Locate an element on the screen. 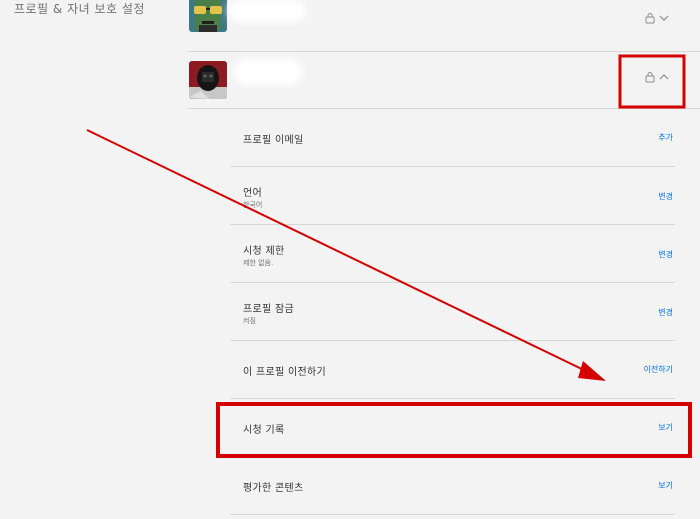 The height and width of the screenshot is (519, 700). setting-viewing-activity: 시청 기록 보기 is located at coordinates (452, 428).